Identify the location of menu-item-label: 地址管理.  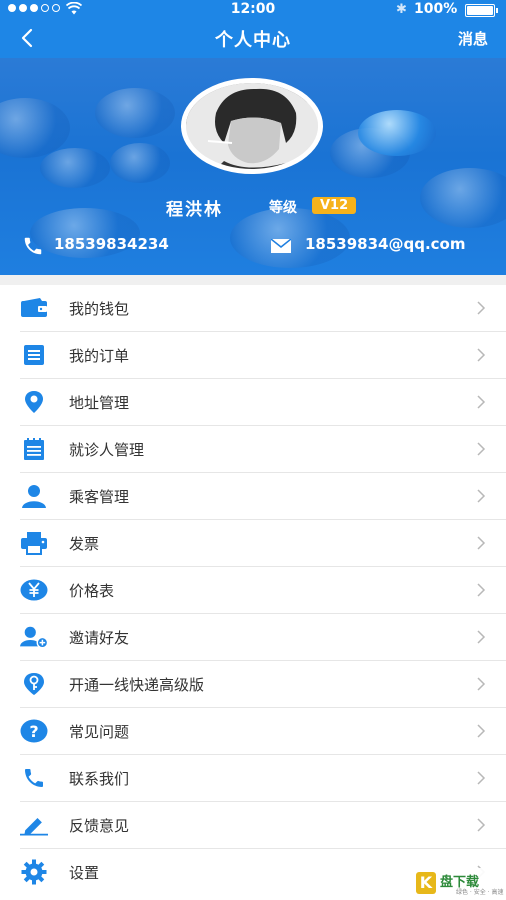
(99, 403).